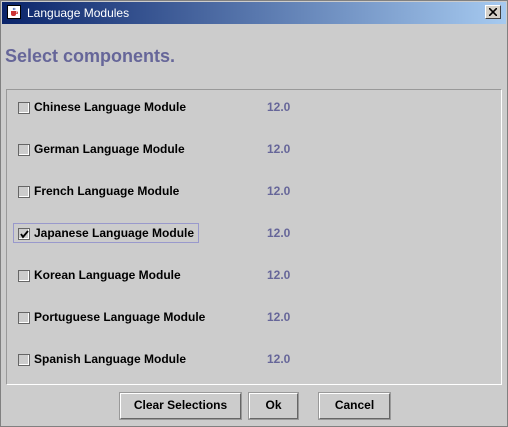 Image resolution: width=508 pixels, height=427 pixels. I want to click on module-row: Portuguese Language Module 12.0, so click(252, 317).